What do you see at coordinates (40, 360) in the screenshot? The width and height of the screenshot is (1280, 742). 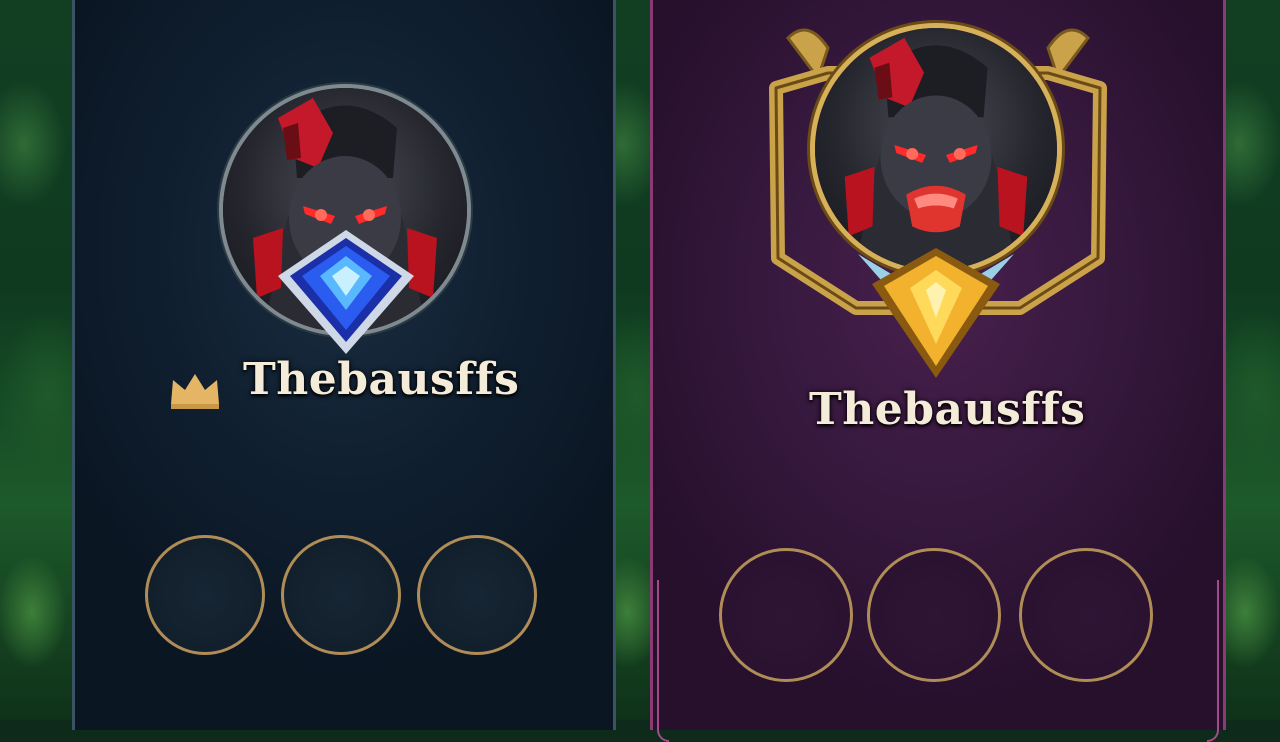 I see `forest-background-left` at bounding box center [40, 360].